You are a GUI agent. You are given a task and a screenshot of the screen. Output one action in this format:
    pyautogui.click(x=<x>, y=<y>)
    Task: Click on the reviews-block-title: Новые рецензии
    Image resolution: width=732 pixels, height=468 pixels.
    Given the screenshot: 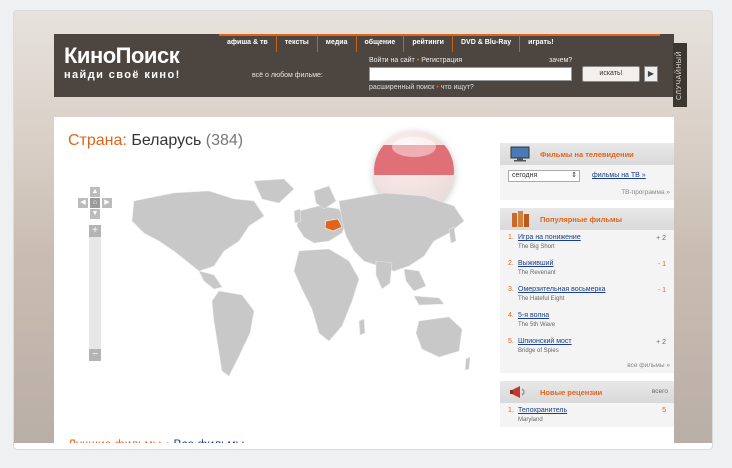 What is the action you would take?
    pyautogui.click(x=571, y=392)
    